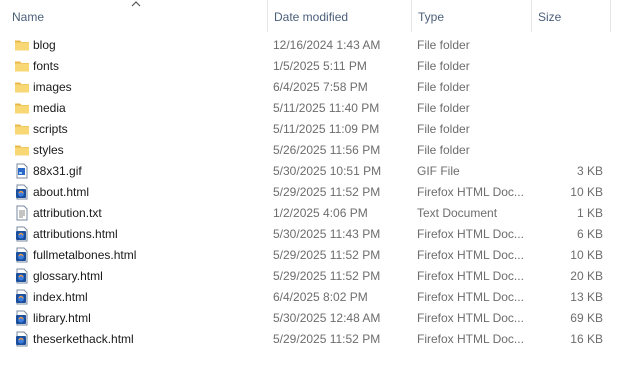 The height and width of the screenshot is (369, 641). Describe the element at coordinates (67, 213) in the screenshot. I see `file-name: attribution.txt` at that location.